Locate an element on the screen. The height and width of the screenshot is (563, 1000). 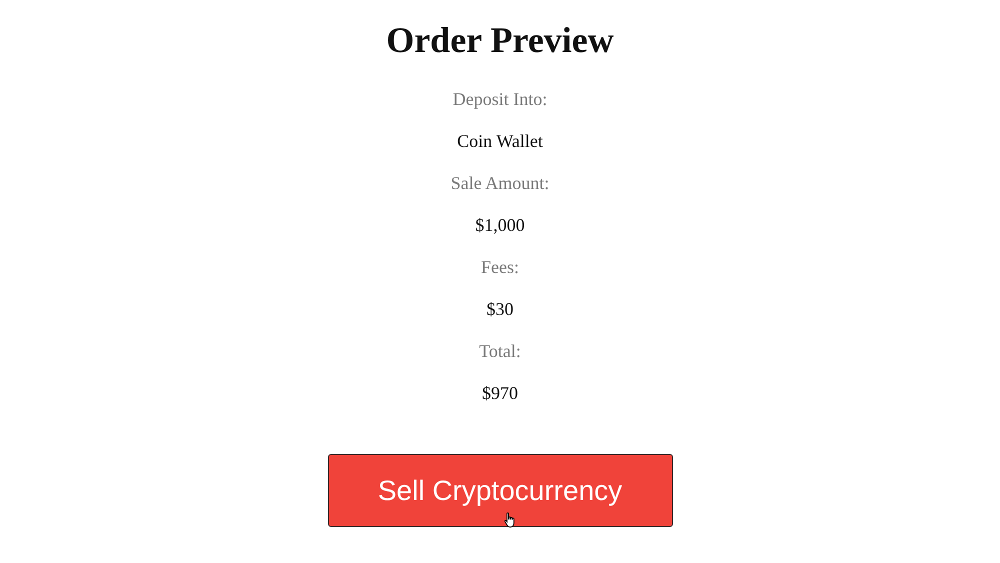
field-value: $970 is located at coordinates (500, 393).